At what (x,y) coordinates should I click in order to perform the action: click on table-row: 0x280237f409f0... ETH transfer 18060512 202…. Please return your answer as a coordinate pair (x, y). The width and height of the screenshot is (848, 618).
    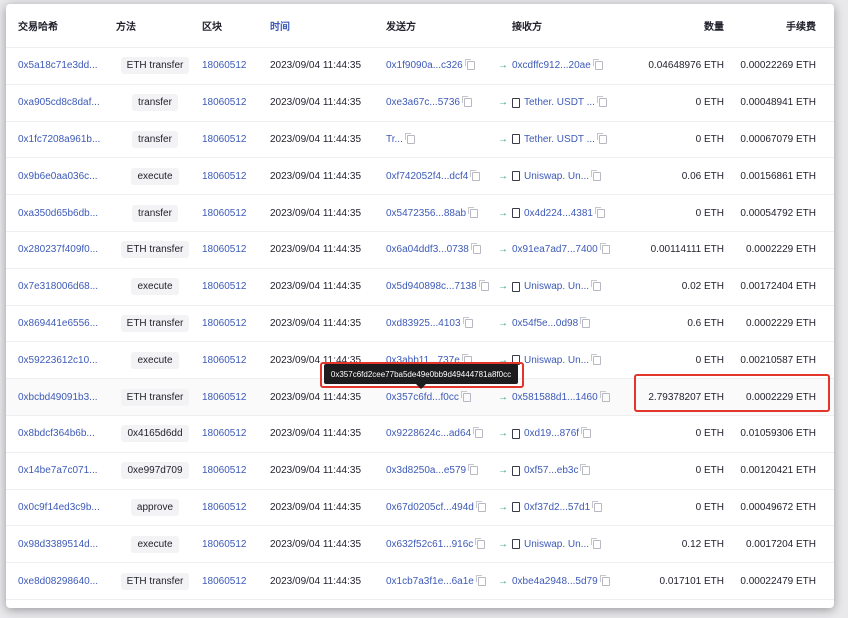
    Looking at the image, I should click on (420, 250).